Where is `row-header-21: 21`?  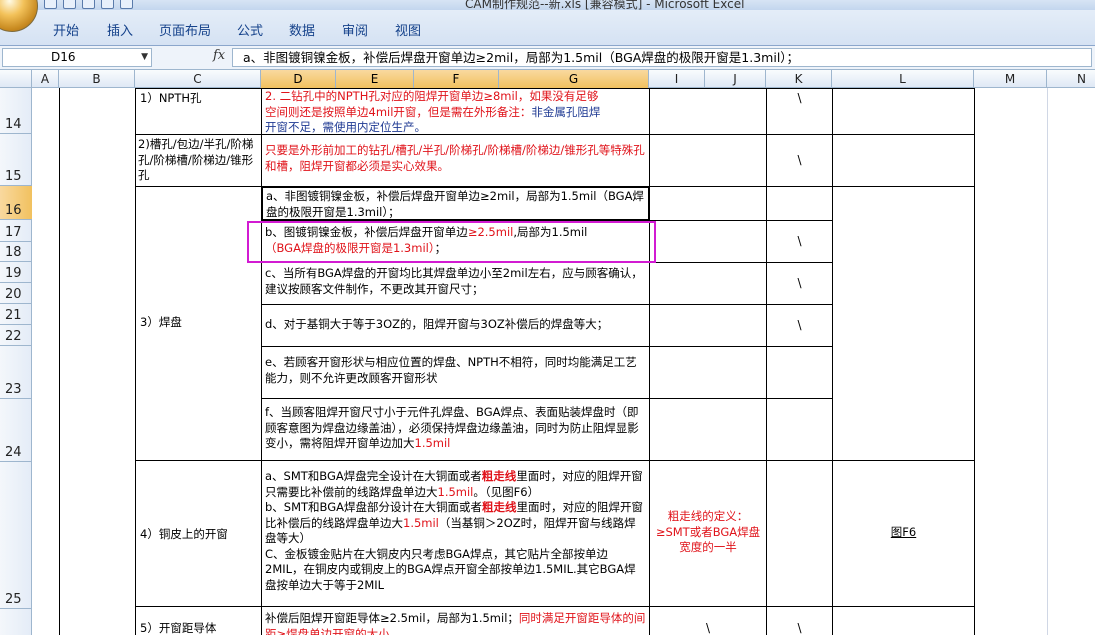
row-header-21: 21 is located at coordinates (16, 314).